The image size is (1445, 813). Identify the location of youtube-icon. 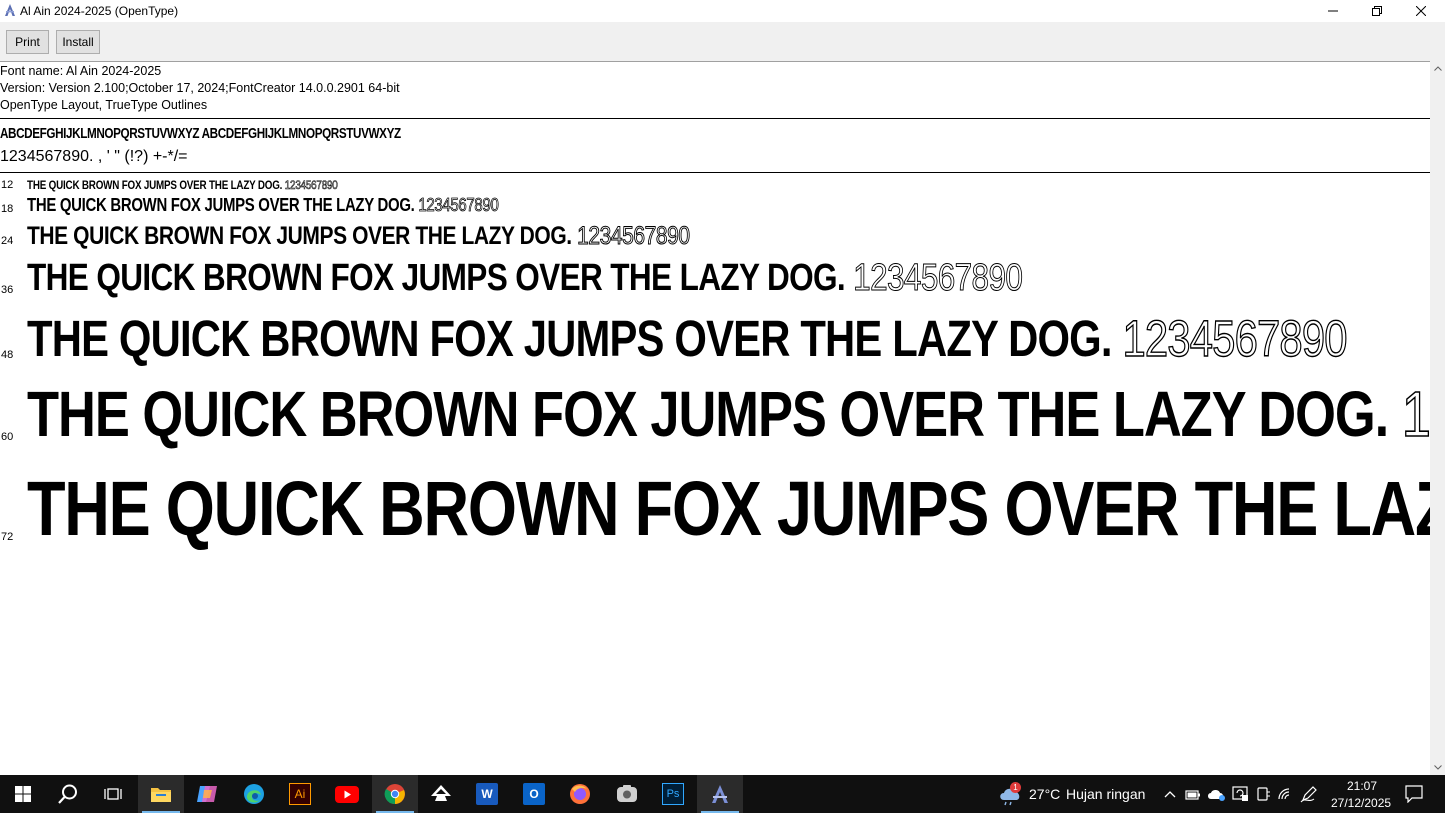
(347, 794).